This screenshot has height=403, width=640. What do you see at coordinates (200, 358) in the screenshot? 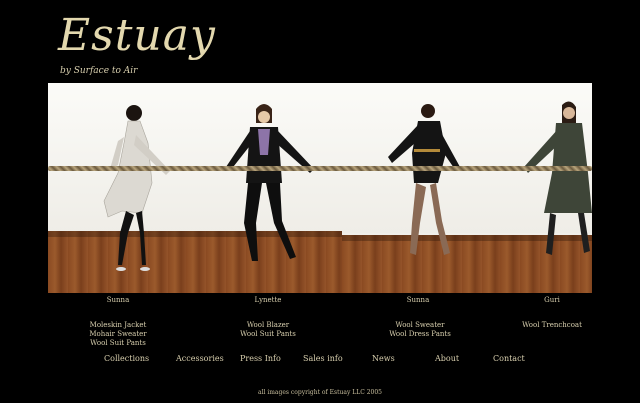
I see `nav-accessories-link: Accessories` at bounding box center [200, 358].